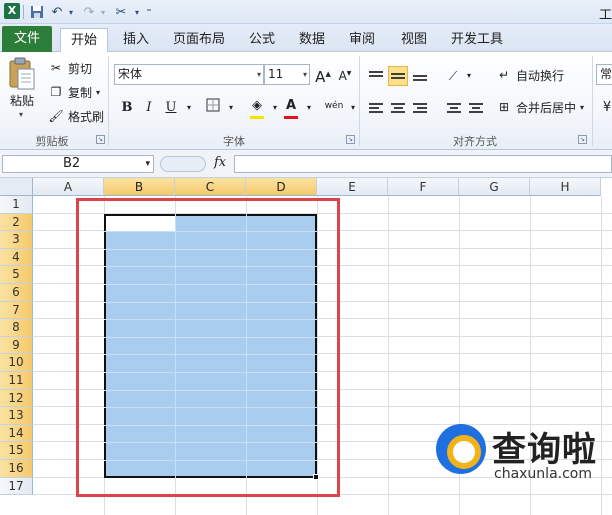  What do you see at coordinates (27, 39) in the screenshot?
I see `tab-file: 文件` at bounding box center [27, 39].